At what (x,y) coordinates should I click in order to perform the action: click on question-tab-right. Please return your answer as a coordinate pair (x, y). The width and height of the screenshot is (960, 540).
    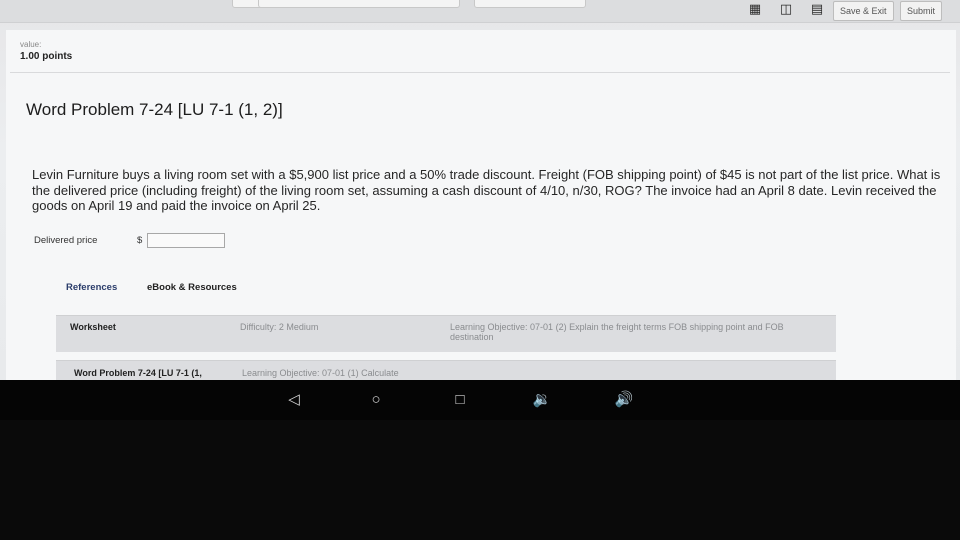
    Looking at the image, I should click on (530, 4).